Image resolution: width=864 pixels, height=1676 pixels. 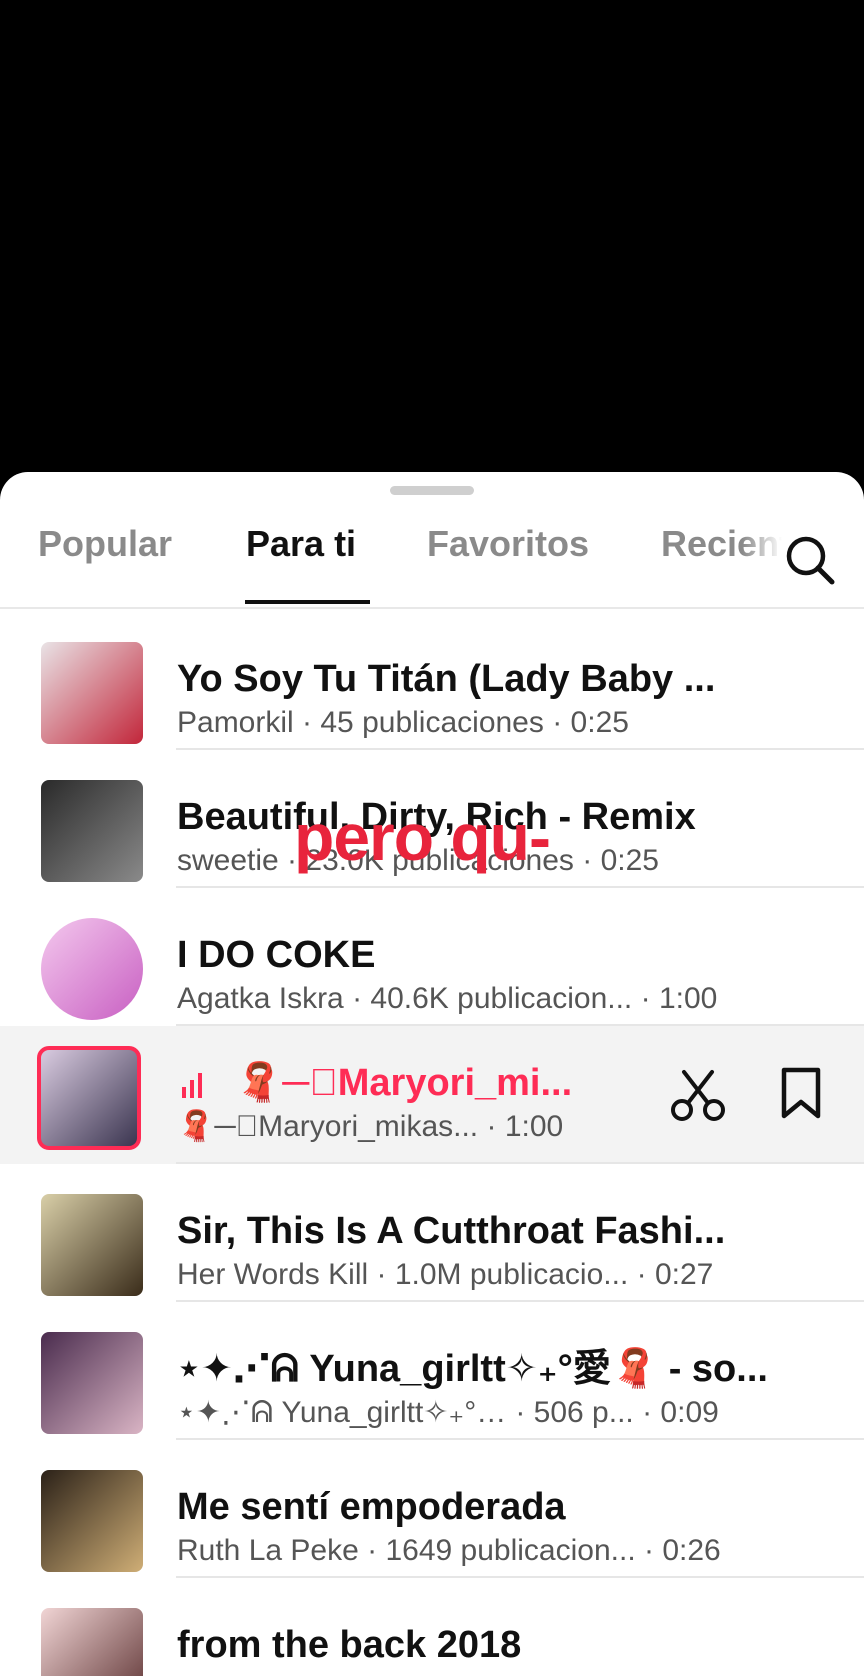 I want to click on bookmark-icon, so click(x=801, y=1094).